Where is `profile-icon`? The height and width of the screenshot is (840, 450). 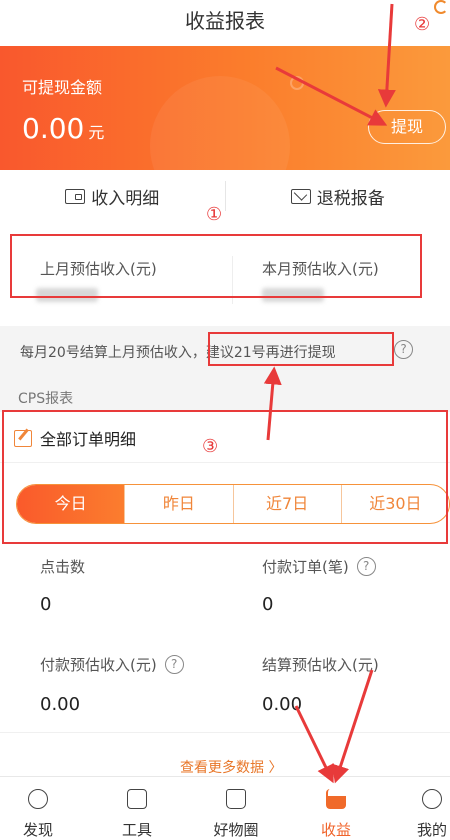 profile-icon is located at coordinates (432, 799).